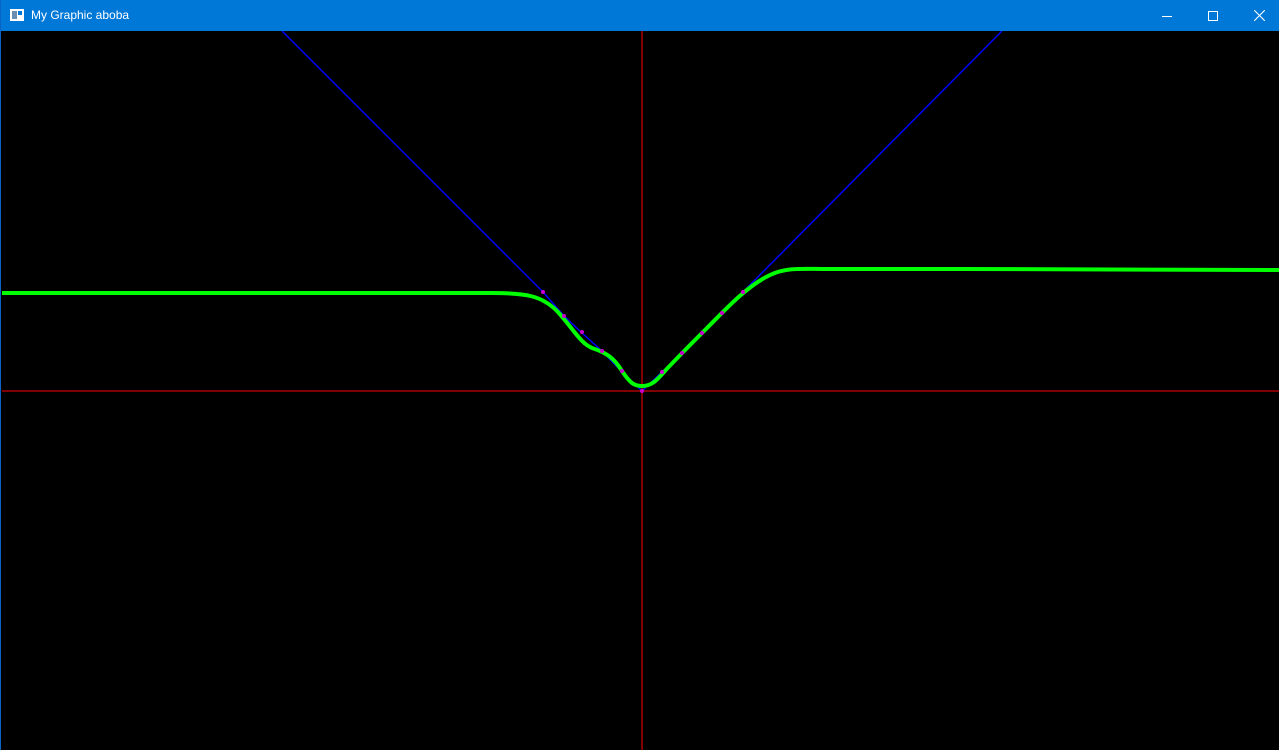  What do you see at coordinates (643, 341) in the screenshot?
I see `control-points` at bounding box center [643, 341].